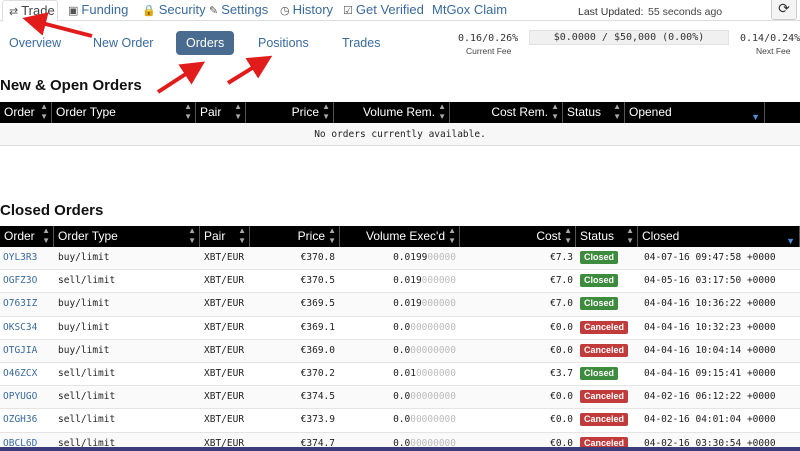 Image resolution: width=800 pixels, height=451 pixels. Describe the element at coordinates (389, 9) in the screenshot. I see `tab-label: Get Verified` at that location.